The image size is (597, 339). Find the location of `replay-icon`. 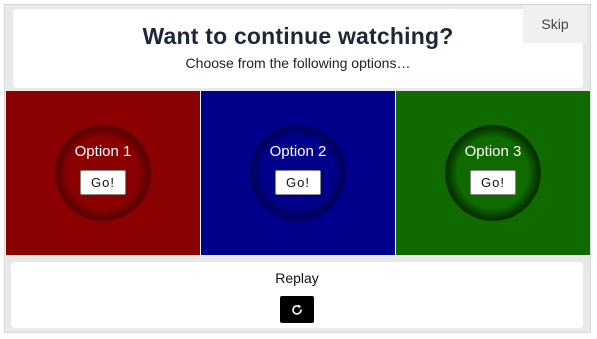

replay-icon is located at coordinates (297, 310).